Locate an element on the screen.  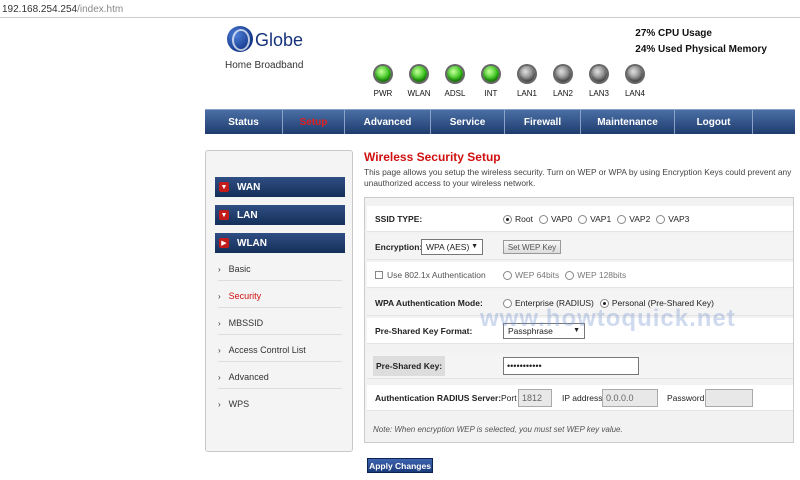
sidebar-item-basic: › Basic is located at coordinates (280, 269).